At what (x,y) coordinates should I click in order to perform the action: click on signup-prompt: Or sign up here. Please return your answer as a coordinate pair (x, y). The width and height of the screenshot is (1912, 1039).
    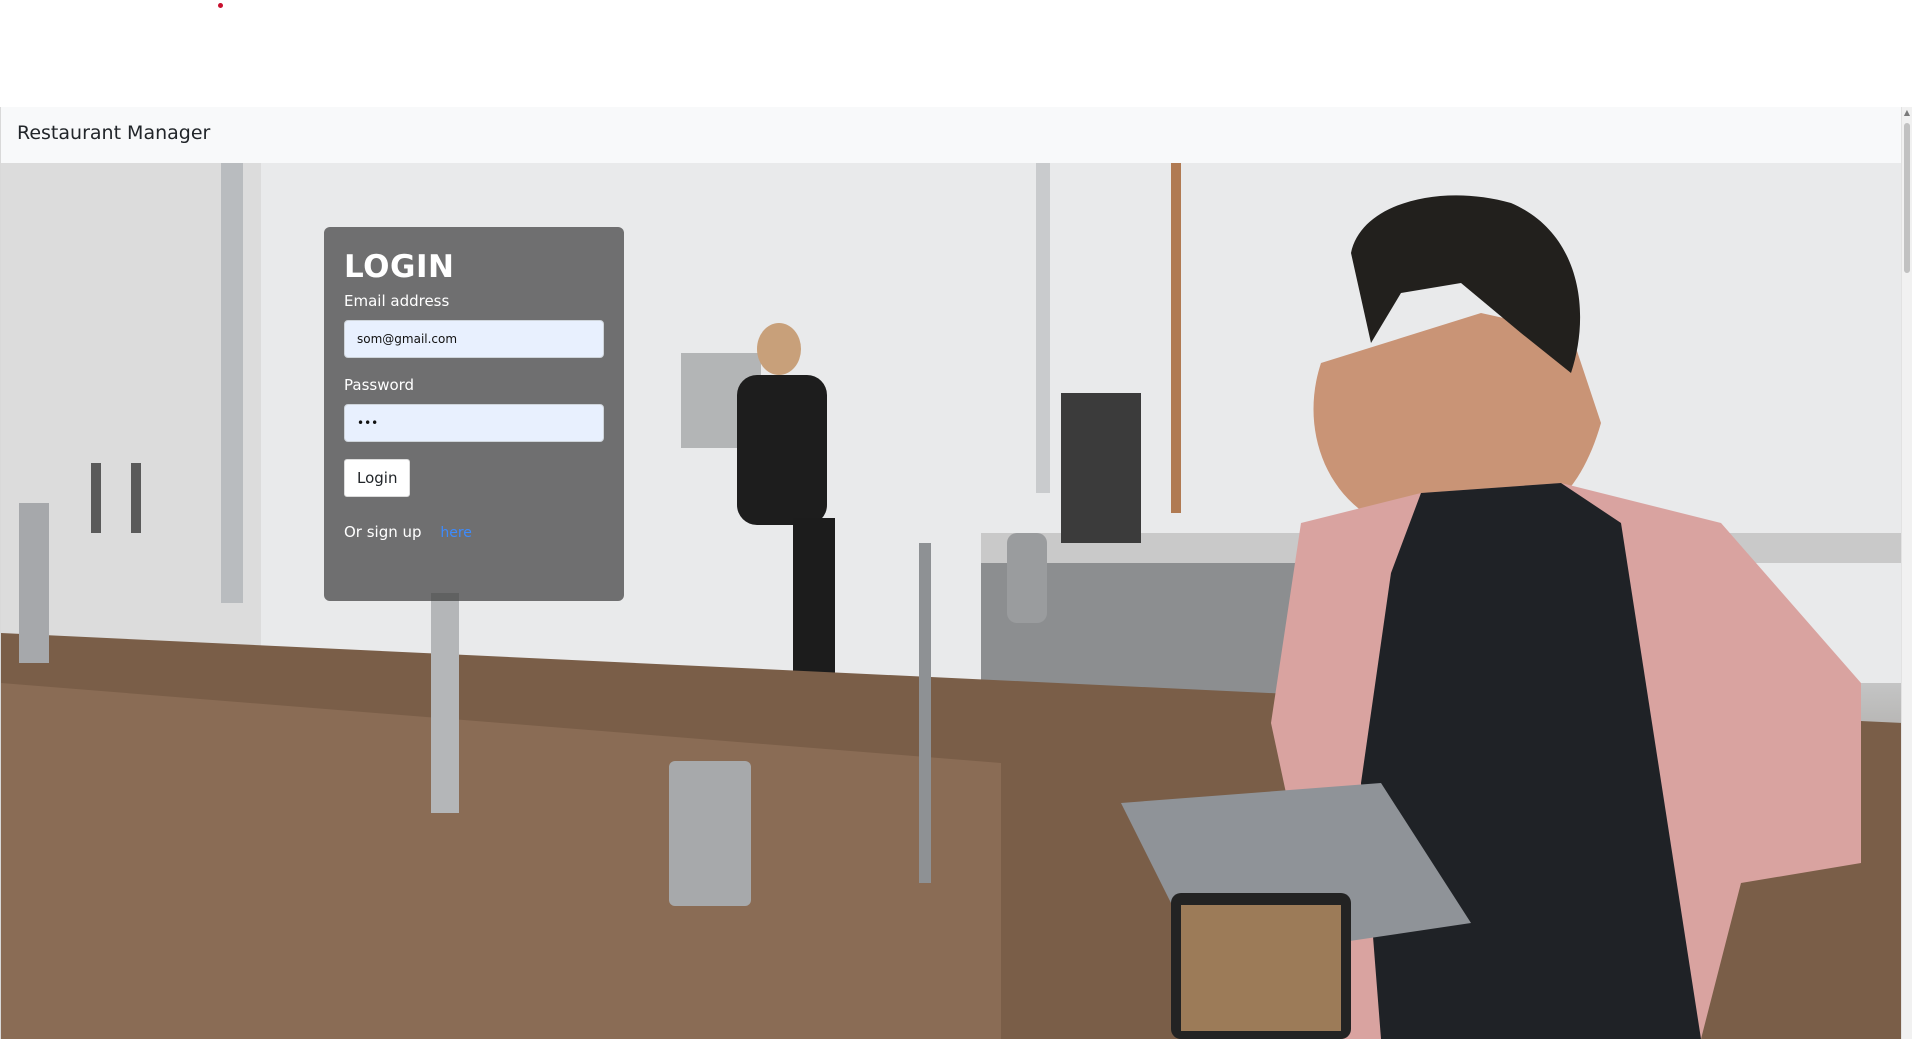
    Looking at the image, I should click on (474, 532).